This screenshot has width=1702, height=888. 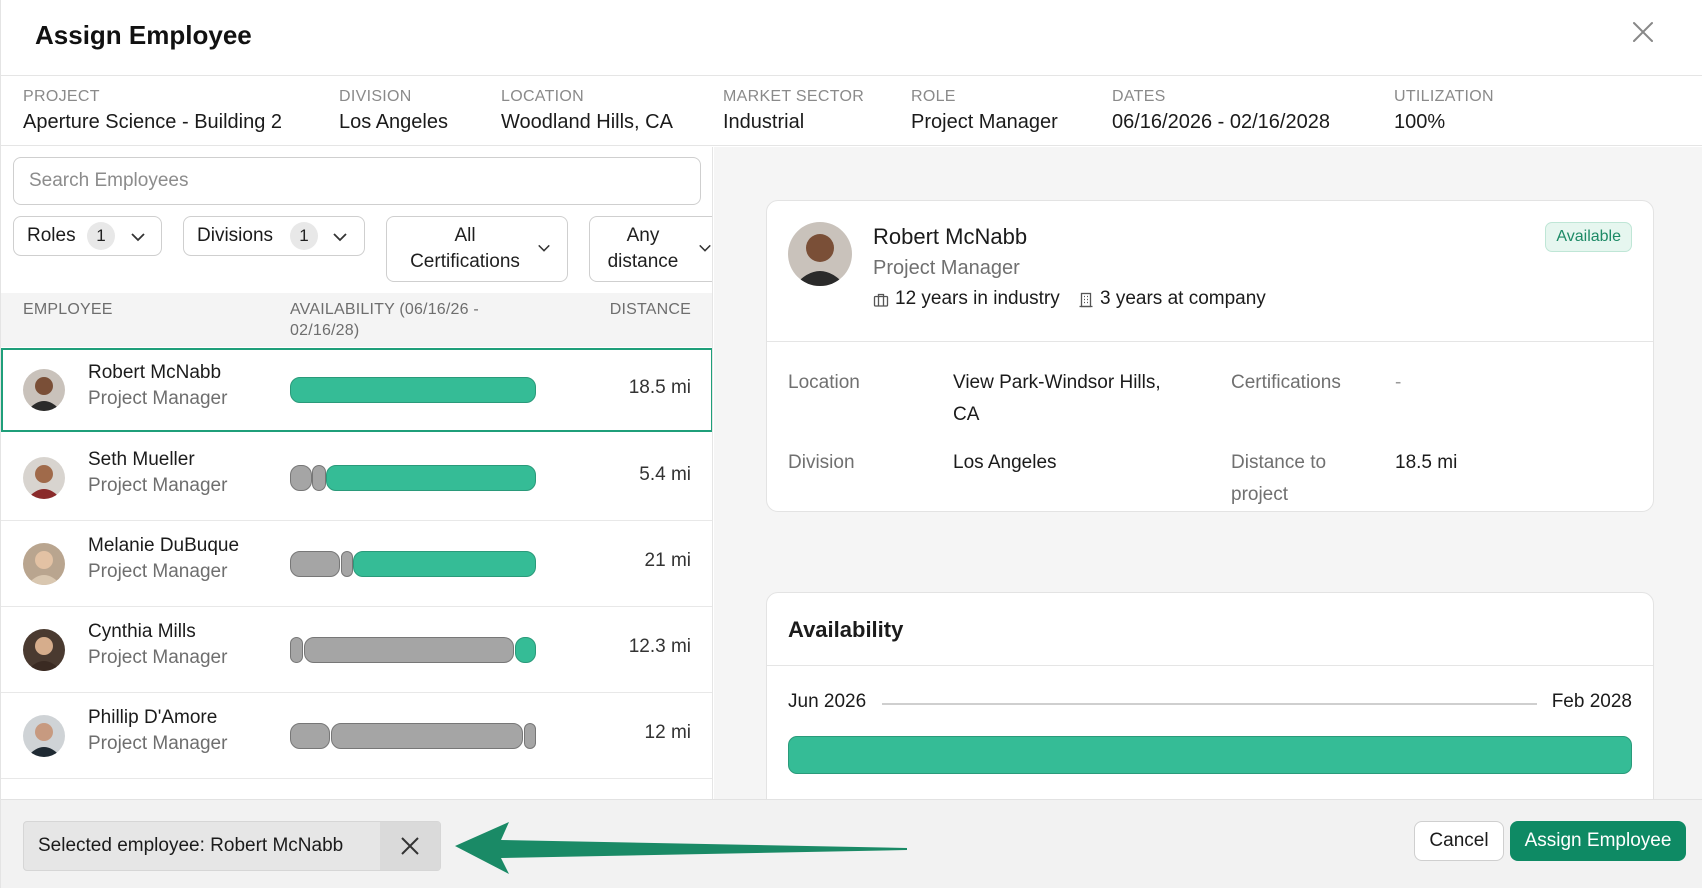 What do you see at coordinates (851, 38) in the screenshot?
I see `dialog-header: Assign Employee` at bounding box center [851, 38].